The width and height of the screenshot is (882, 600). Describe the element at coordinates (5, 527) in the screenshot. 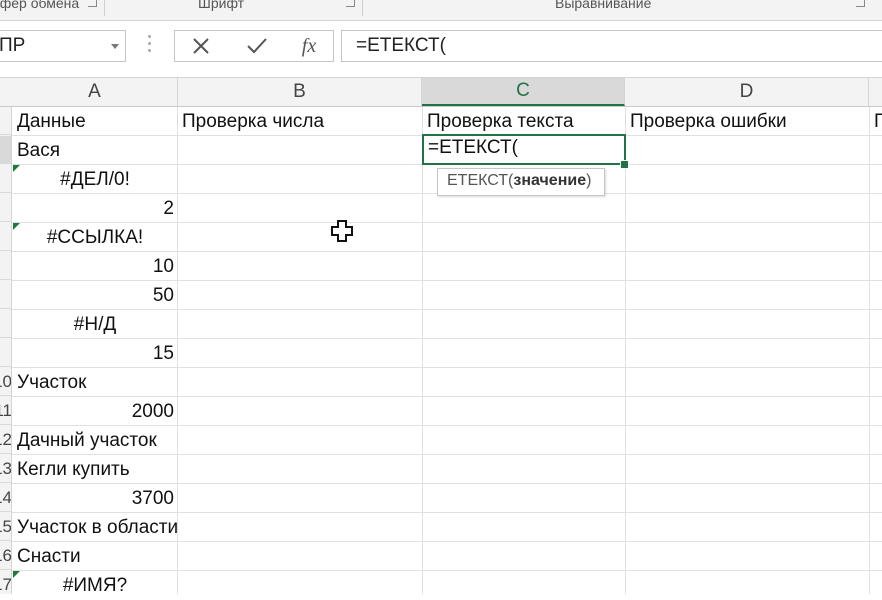

I see `row-header: 15` at that location.